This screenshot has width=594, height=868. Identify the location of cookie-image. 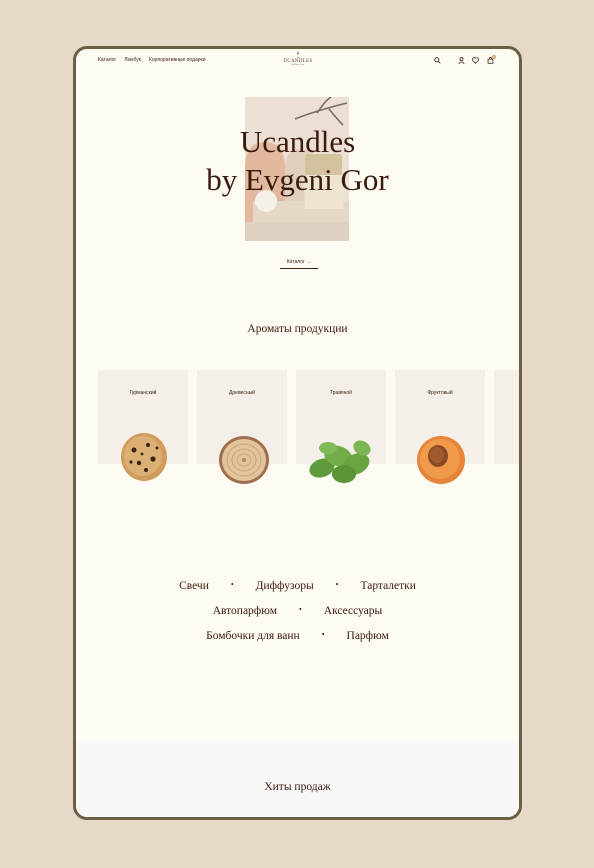
(144, 457).